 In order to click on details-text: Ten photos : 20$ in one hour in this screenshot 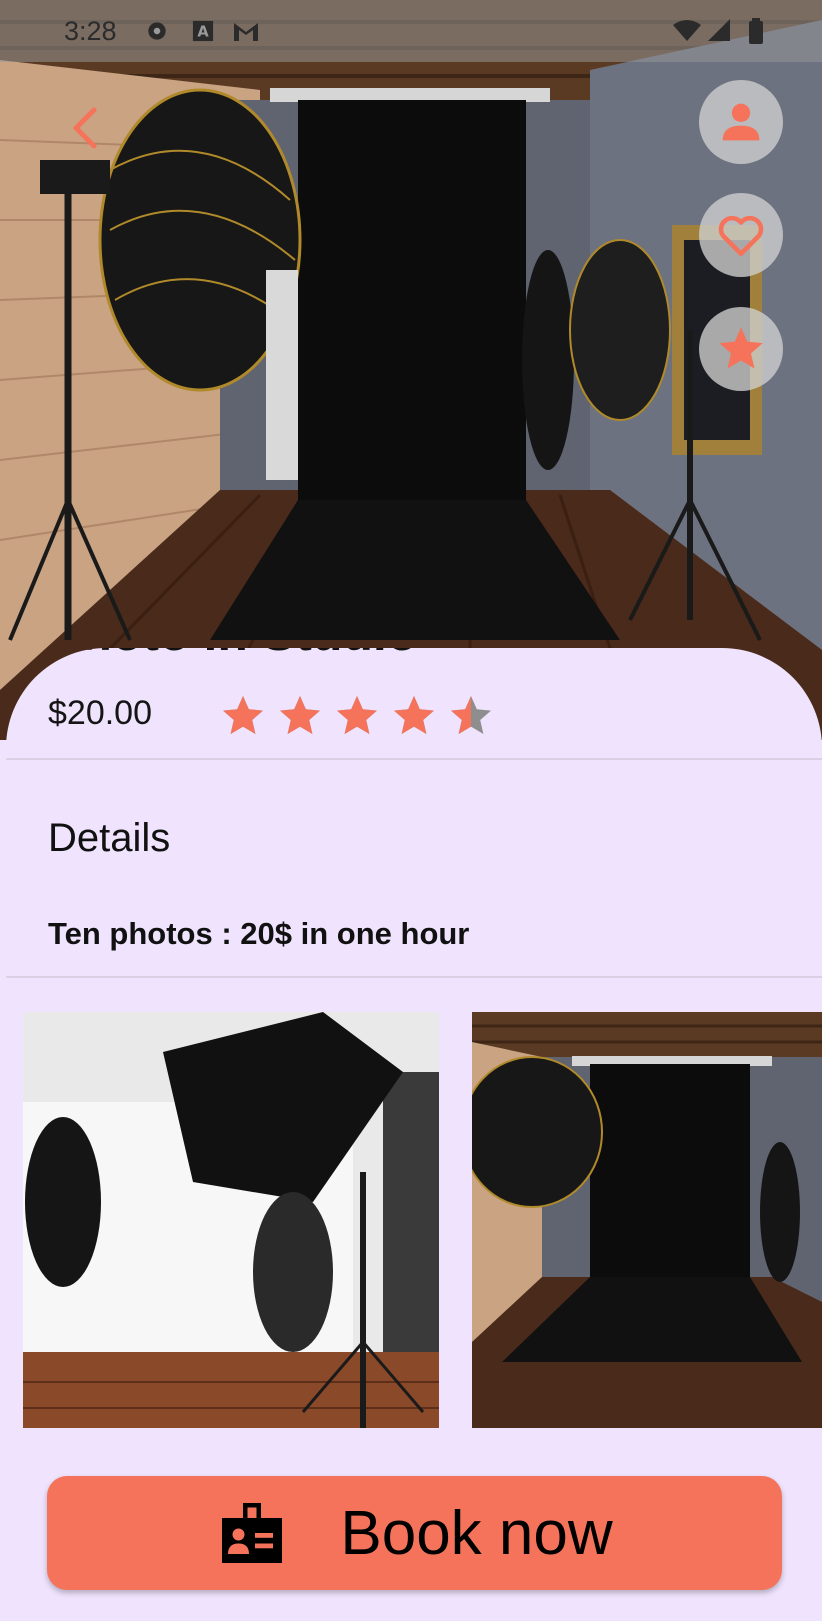, I will do `click(259, 933)`.